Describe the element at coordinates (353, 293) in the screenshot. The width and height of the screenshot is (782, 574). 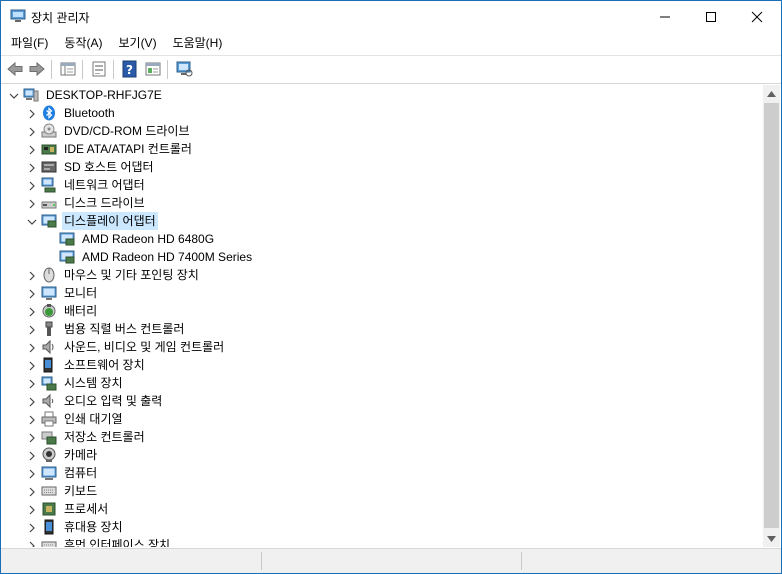
I see `tree-category-item: 모니터` at that location.